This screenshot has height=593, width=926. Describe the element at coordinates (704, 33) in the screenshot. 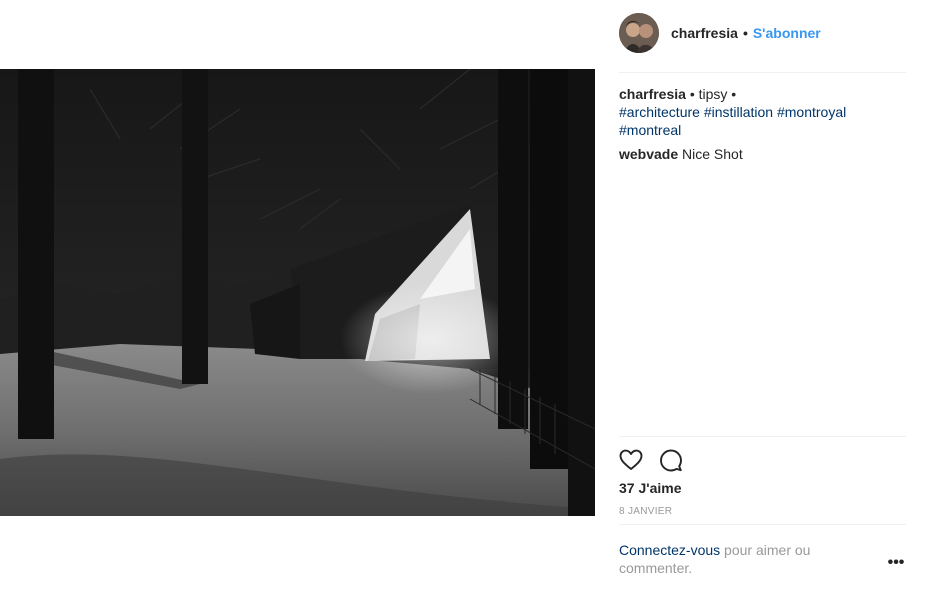

I see `author-username: charfresia` at that location.